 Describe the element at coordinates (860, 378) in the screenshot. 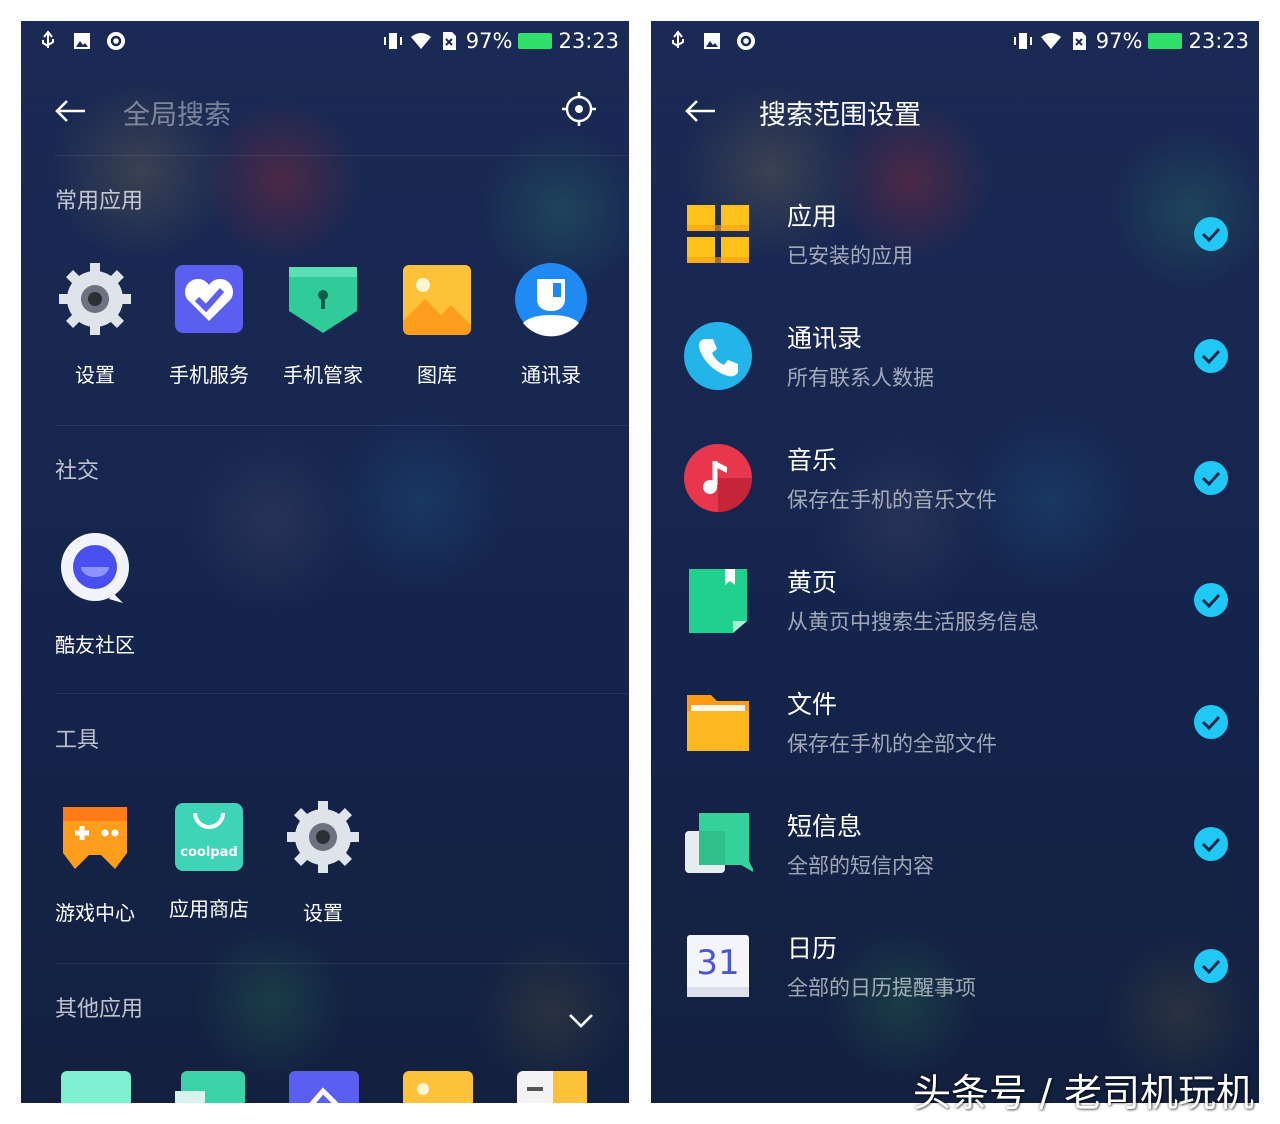

I see `scope-item-subtitle: 所有联系人数据` at that location.